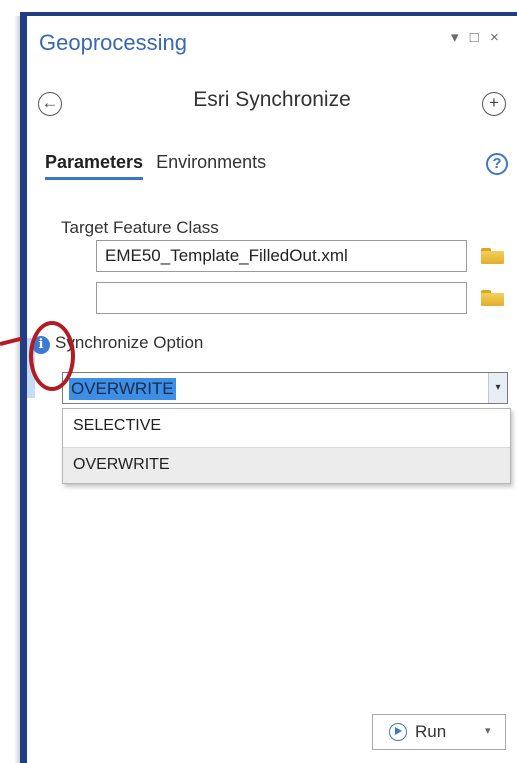 The height and width of the screenshot is (763, 517). Describe the element at coordinates (272, 99) in the screenshot. I see `tool-name: Esri Synchronize` at that location.